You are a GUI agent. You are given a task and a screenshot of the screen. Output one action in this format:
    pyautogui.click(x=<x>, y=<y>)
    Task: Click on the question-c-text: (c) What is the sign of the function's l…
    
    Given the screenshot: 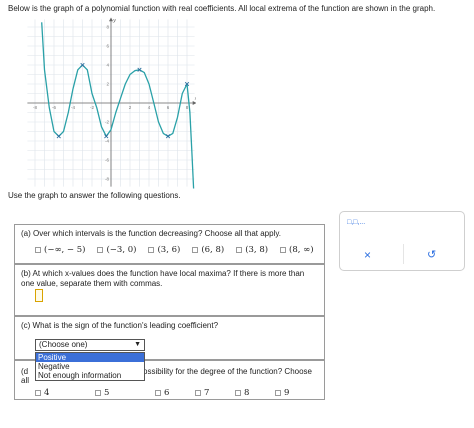 What is the action you would take?
    pyautogui.click(x=120, y=325)
    